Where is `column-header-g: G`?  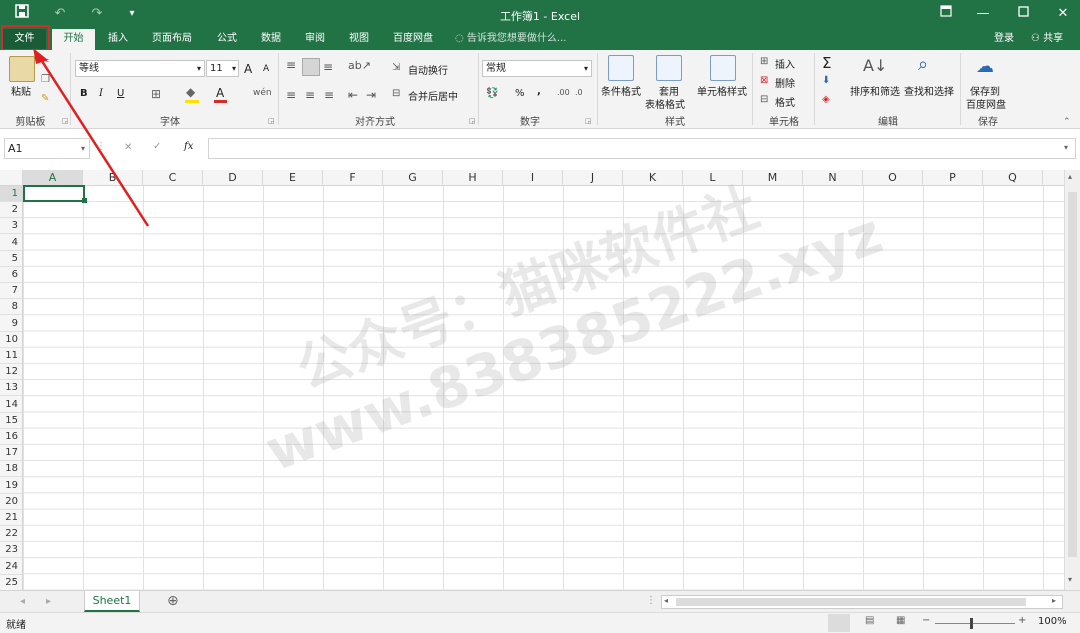
column-header-g: G is located at coordinates (413, 177).